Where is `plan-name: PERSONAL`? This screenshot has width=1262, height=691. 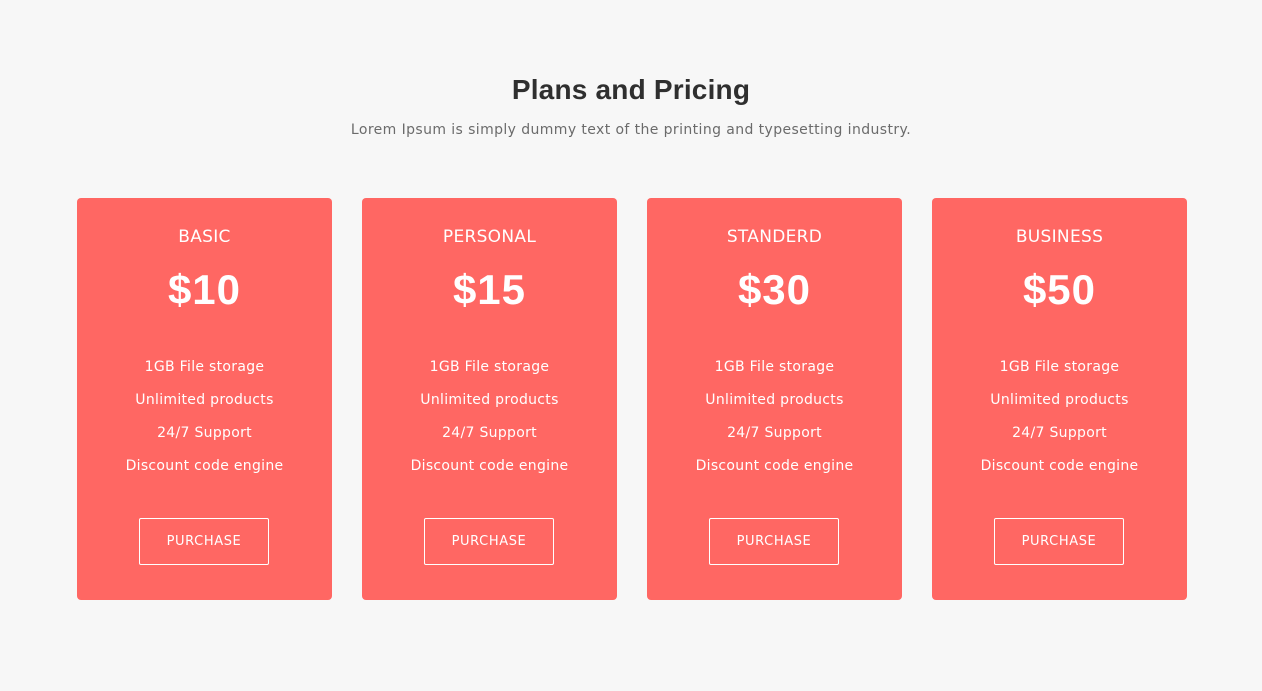
plan-name: PERSONAL is located at coordinates (489, 237).